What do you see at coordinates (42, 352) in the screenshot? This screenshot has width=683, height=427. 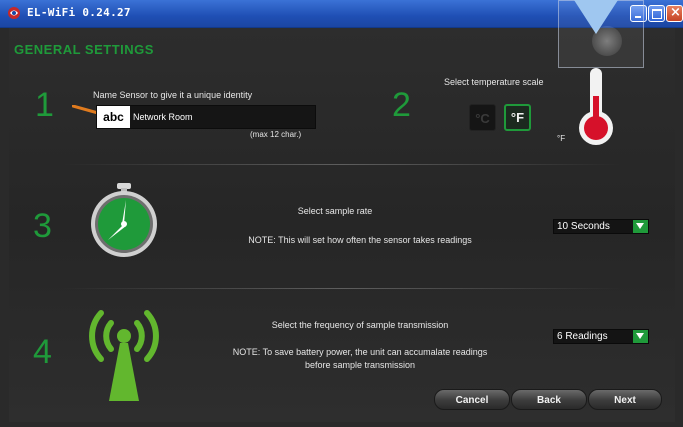 I see `step-4-number: 4` at bounding box center [42, 352].